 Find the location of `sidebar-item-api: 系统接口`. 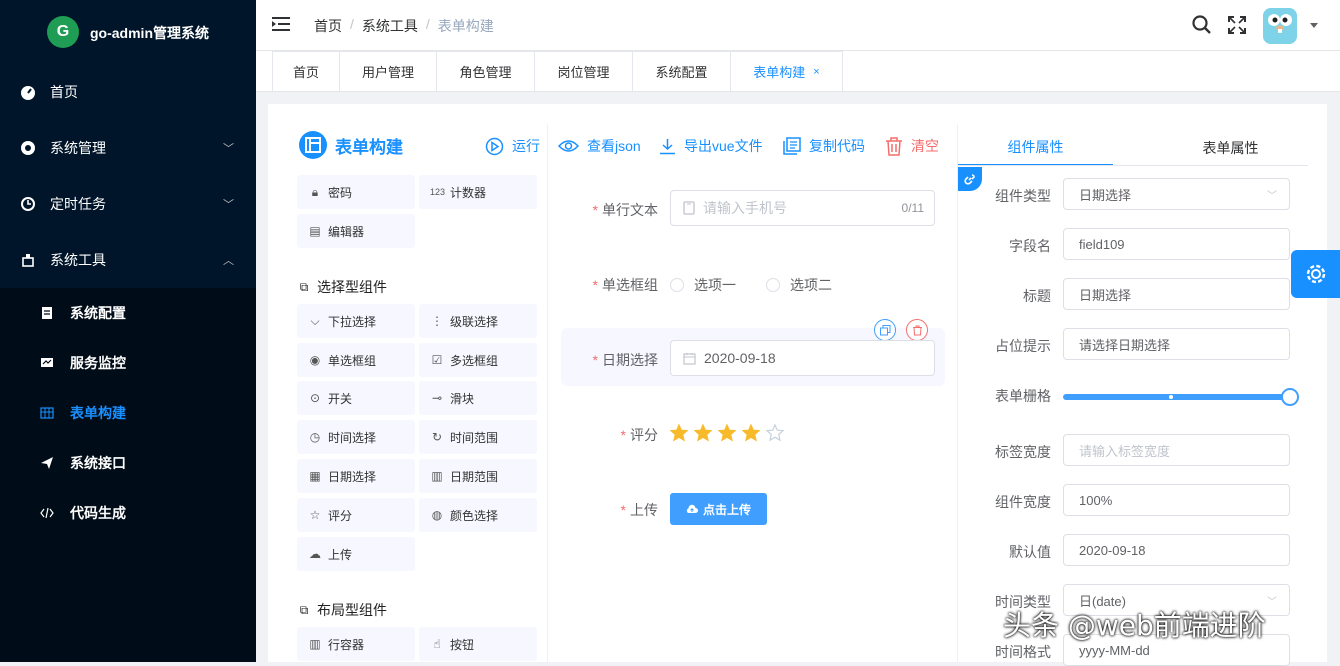

sidebar-item-api: 系统接口 is located at coordinates (128, 463).